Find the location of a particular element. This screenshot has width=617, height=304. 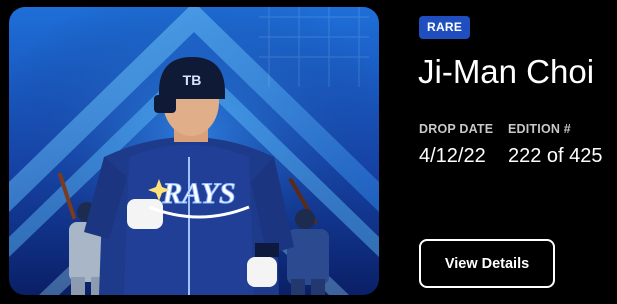

drop-date-group: DROP DATE 4/12/22 is located at coordinates (456, 145).